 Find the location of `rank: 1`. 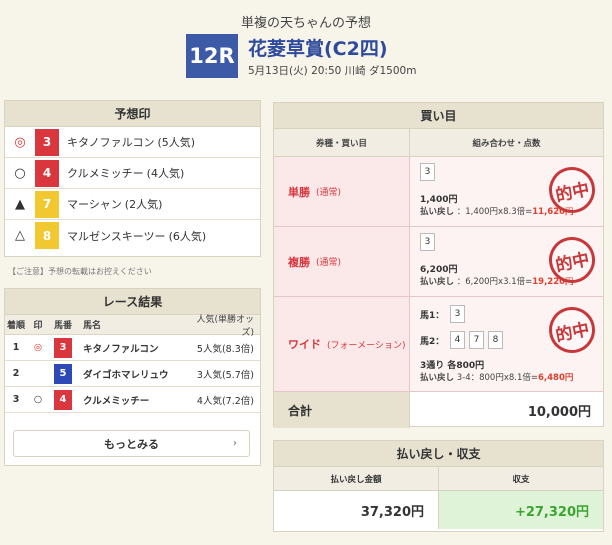

rank: 1 is located at coordinates (16, 347).